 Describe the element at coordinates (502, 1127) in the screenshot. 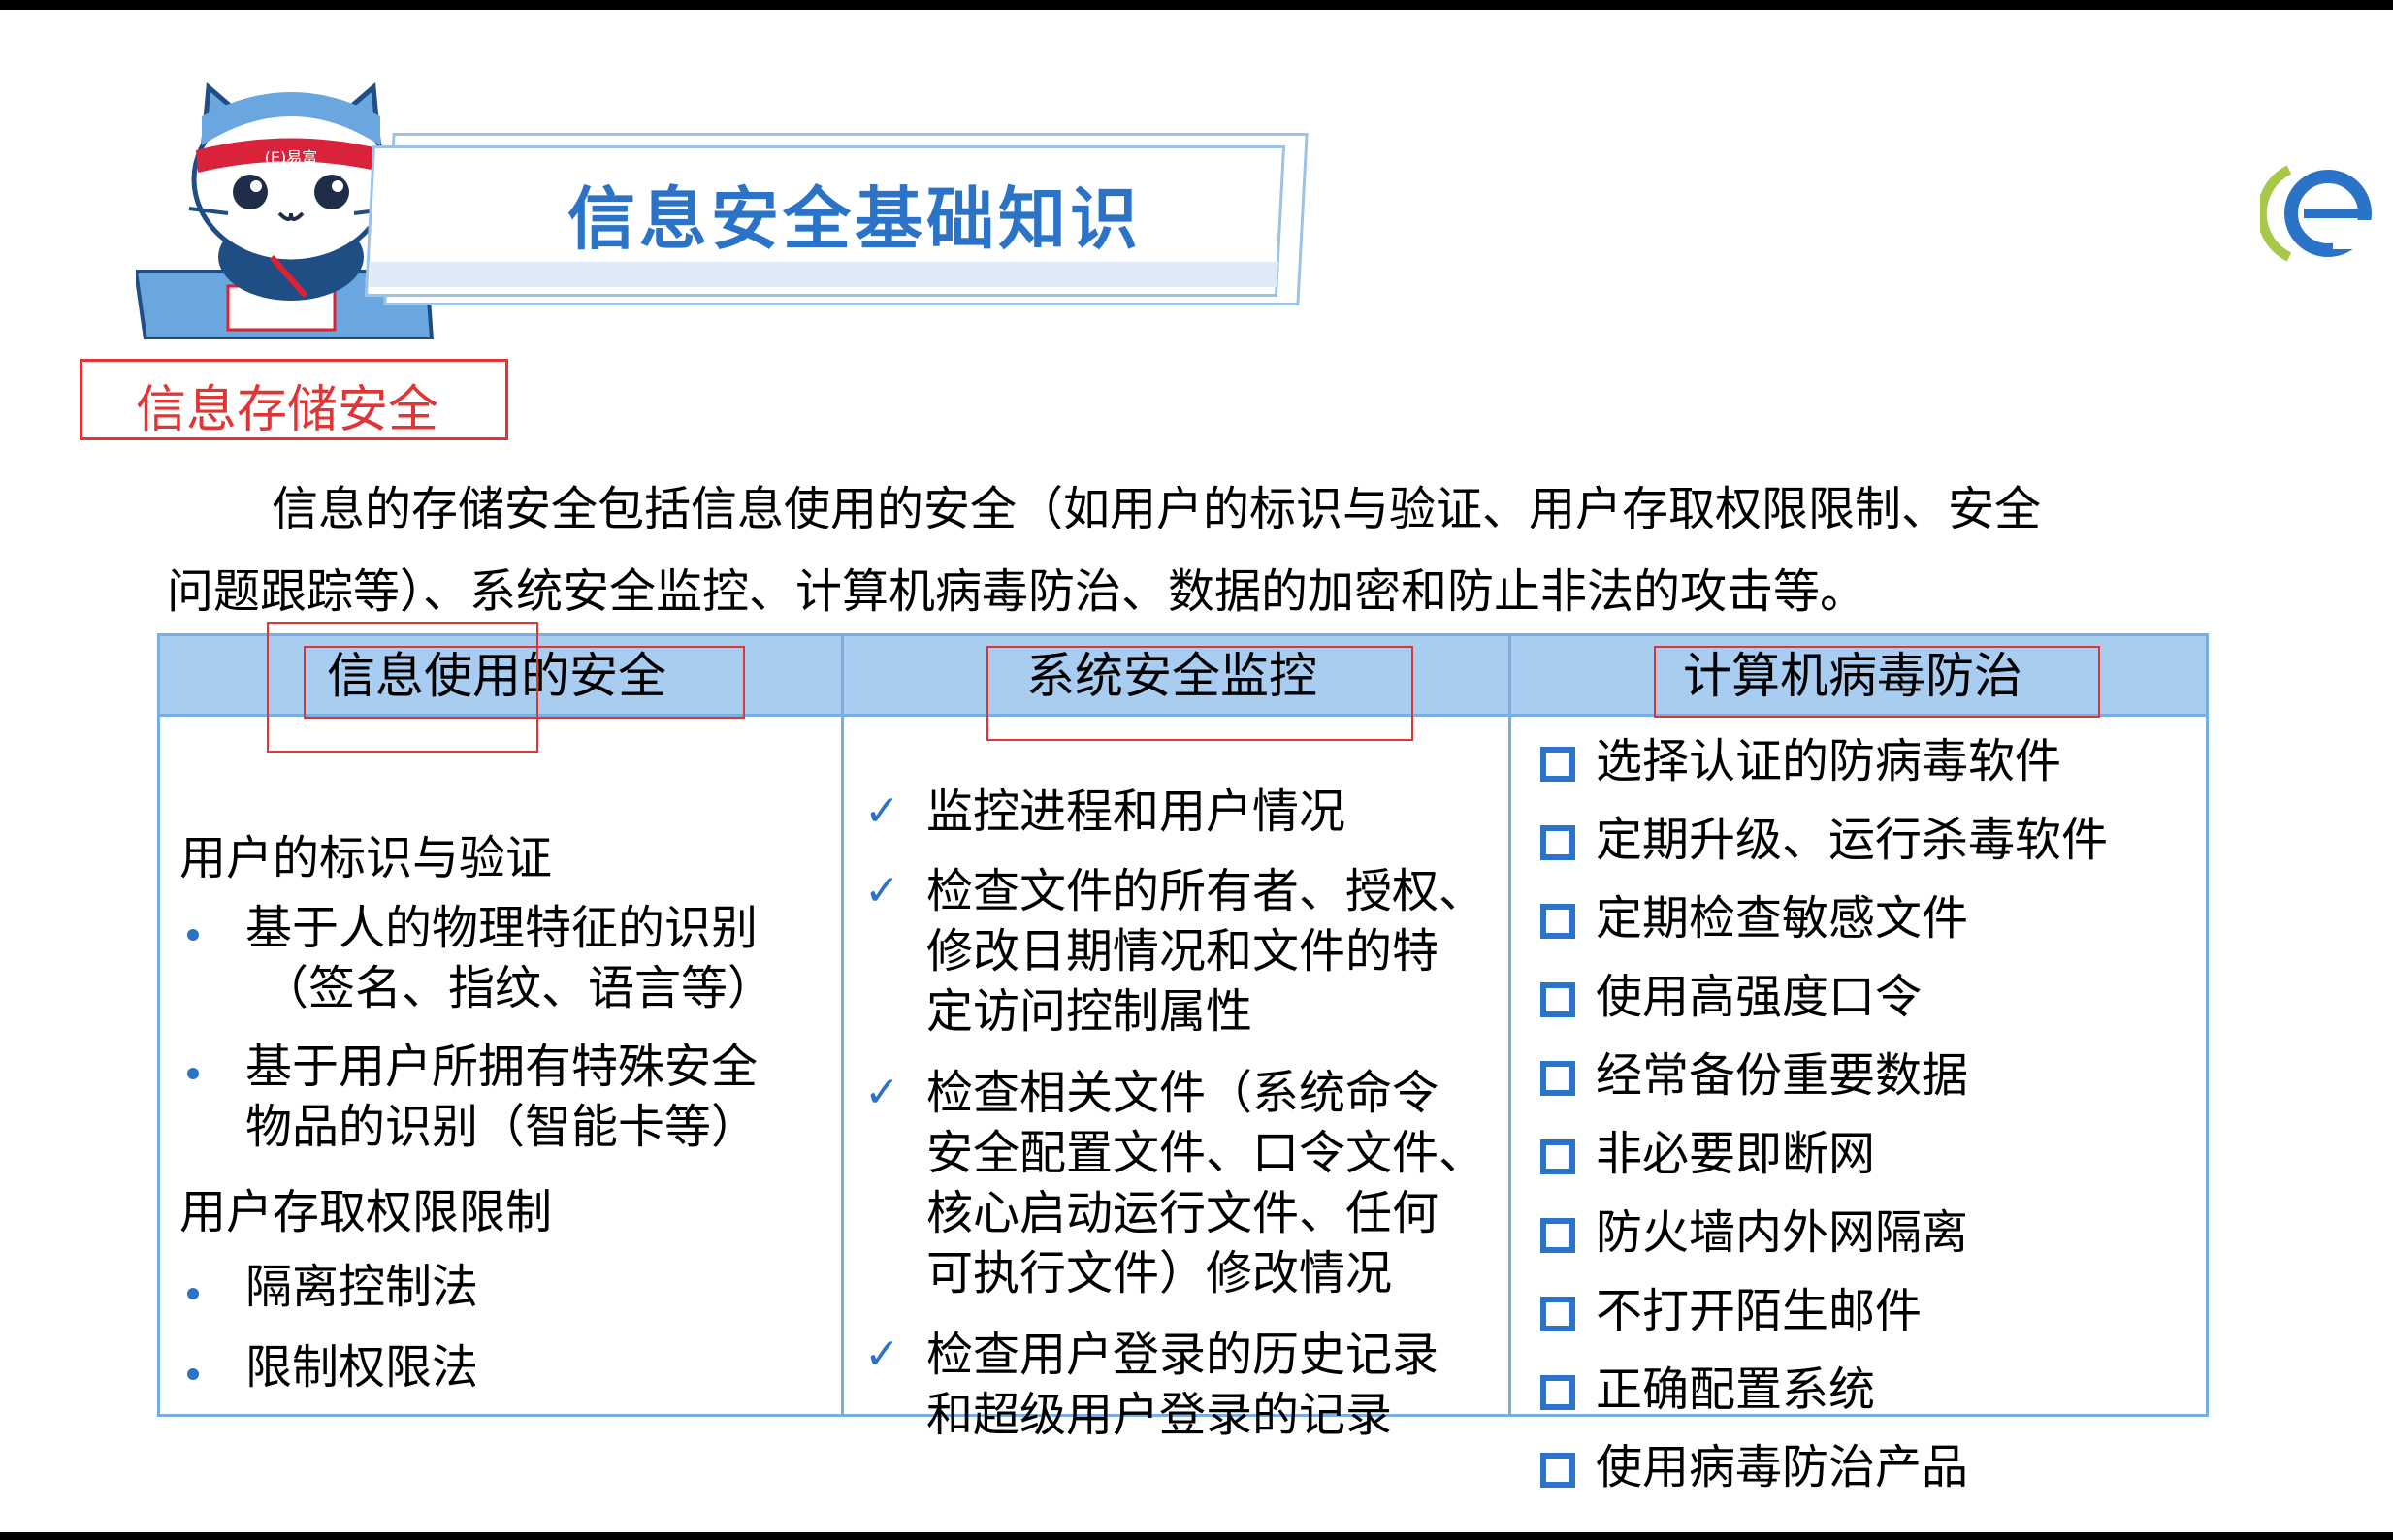

I see `col1-bullet-2-line-2: 物品的识别（智能卡等）` at that location.